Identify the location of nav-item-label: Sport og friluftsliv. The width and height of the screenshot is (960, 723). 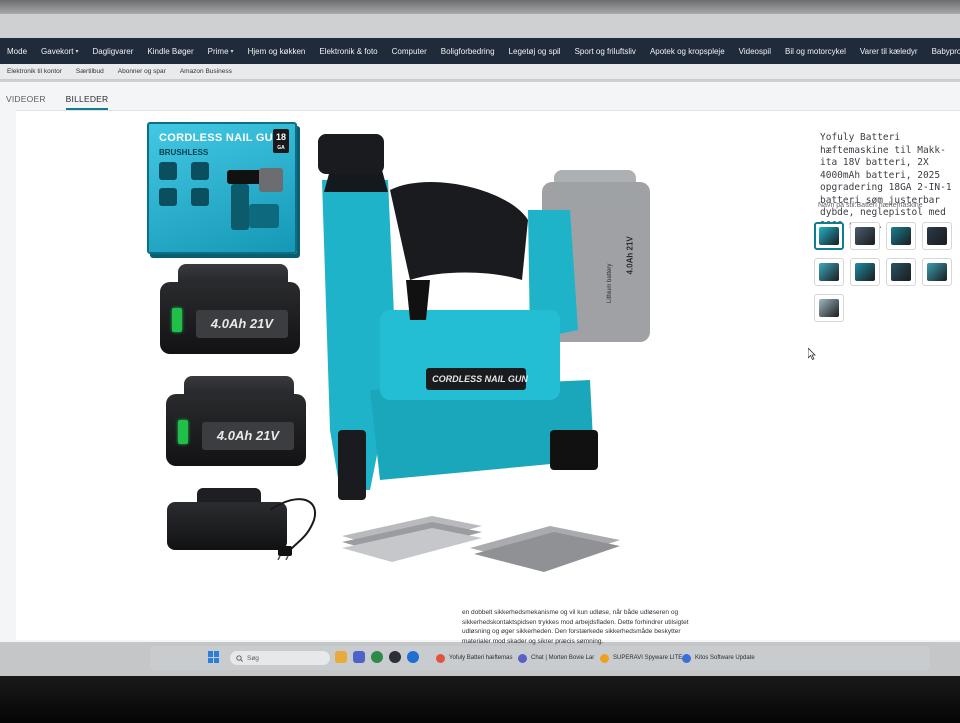
(605, 51).